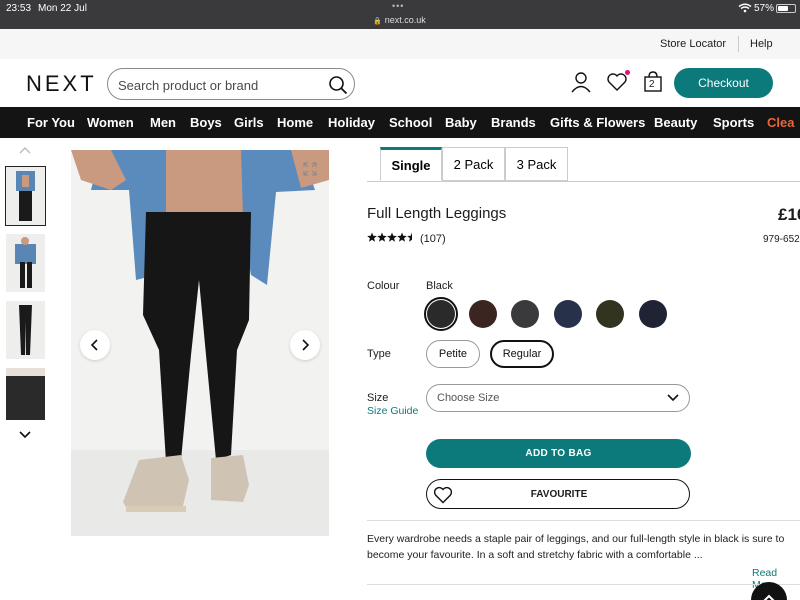 The image size is (800, 600). I want to click on tab-underline, so click(583, 181).